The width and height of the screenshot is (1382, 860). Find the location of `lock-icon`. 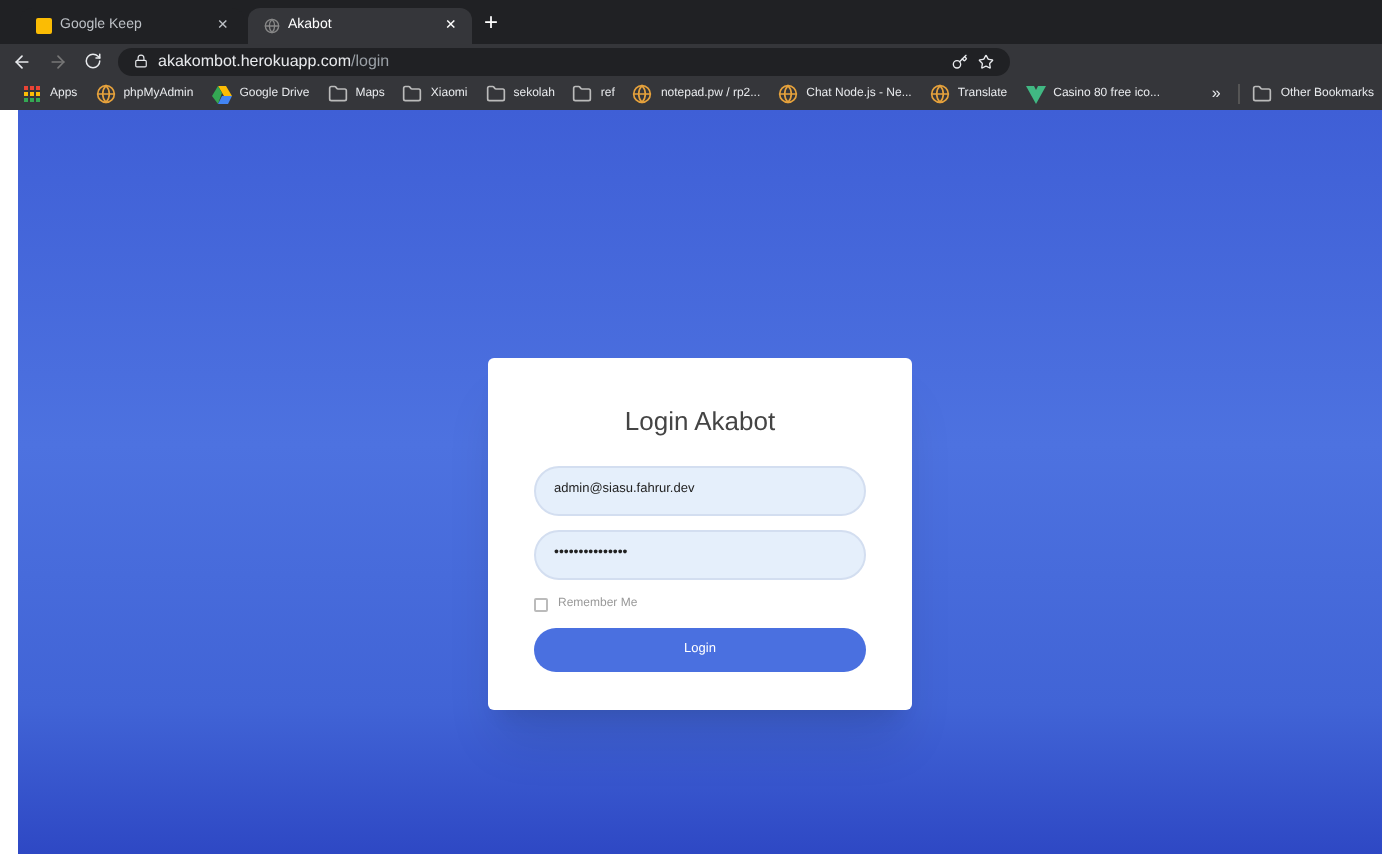

lock-icon is located at coordinates (141, 61).